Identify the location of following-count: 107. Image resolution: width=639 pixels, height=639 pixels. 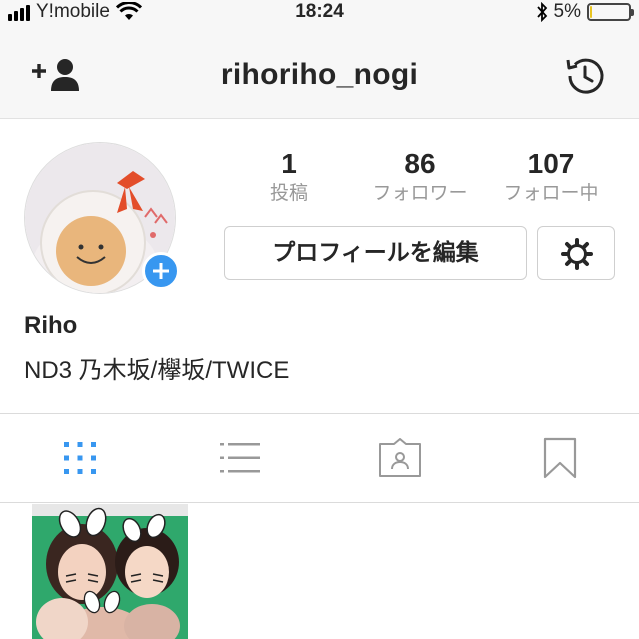
(551, 163).